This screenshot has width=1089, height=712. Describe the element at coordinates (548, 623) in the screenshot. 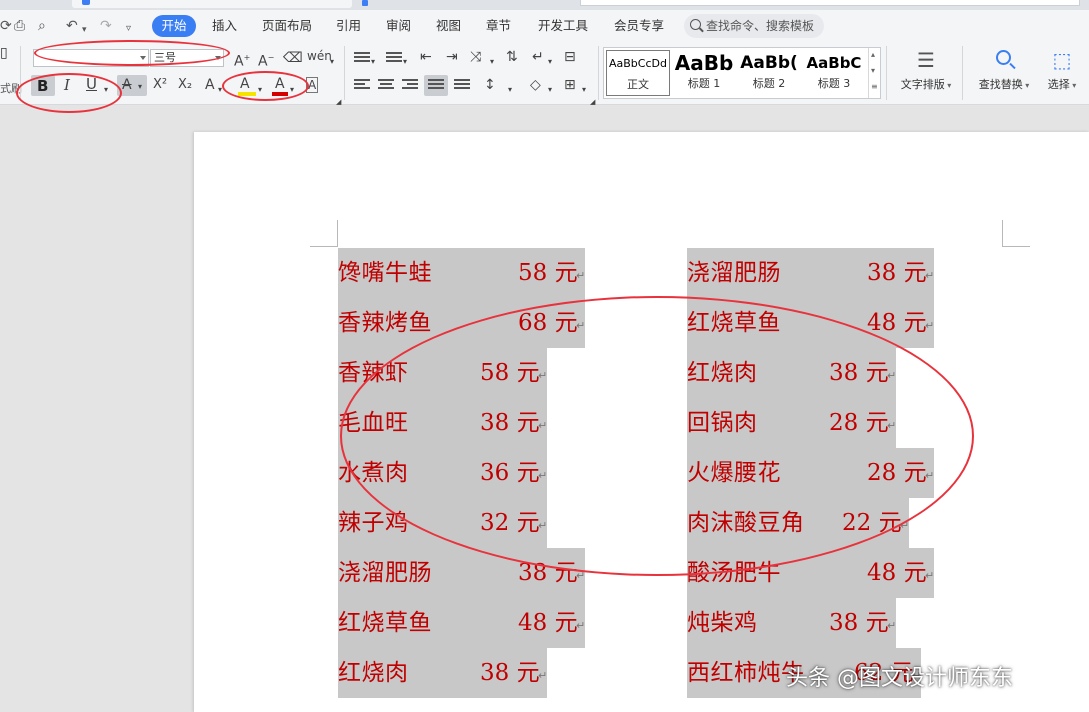

I see `dish-price: 48 元` at that location.